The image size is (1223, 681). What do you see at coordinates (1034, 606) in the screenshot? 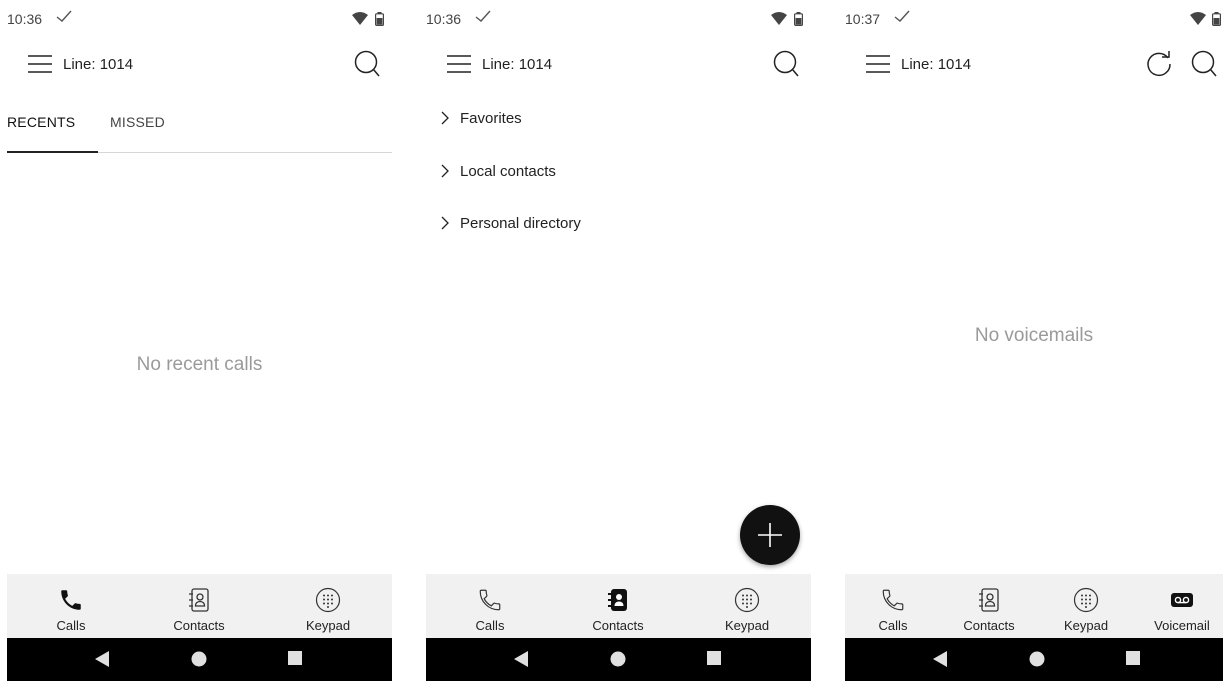
I see `bottom-nav: Calls Contacts Keypad Voicemail` at bounding box center [1034, 606].